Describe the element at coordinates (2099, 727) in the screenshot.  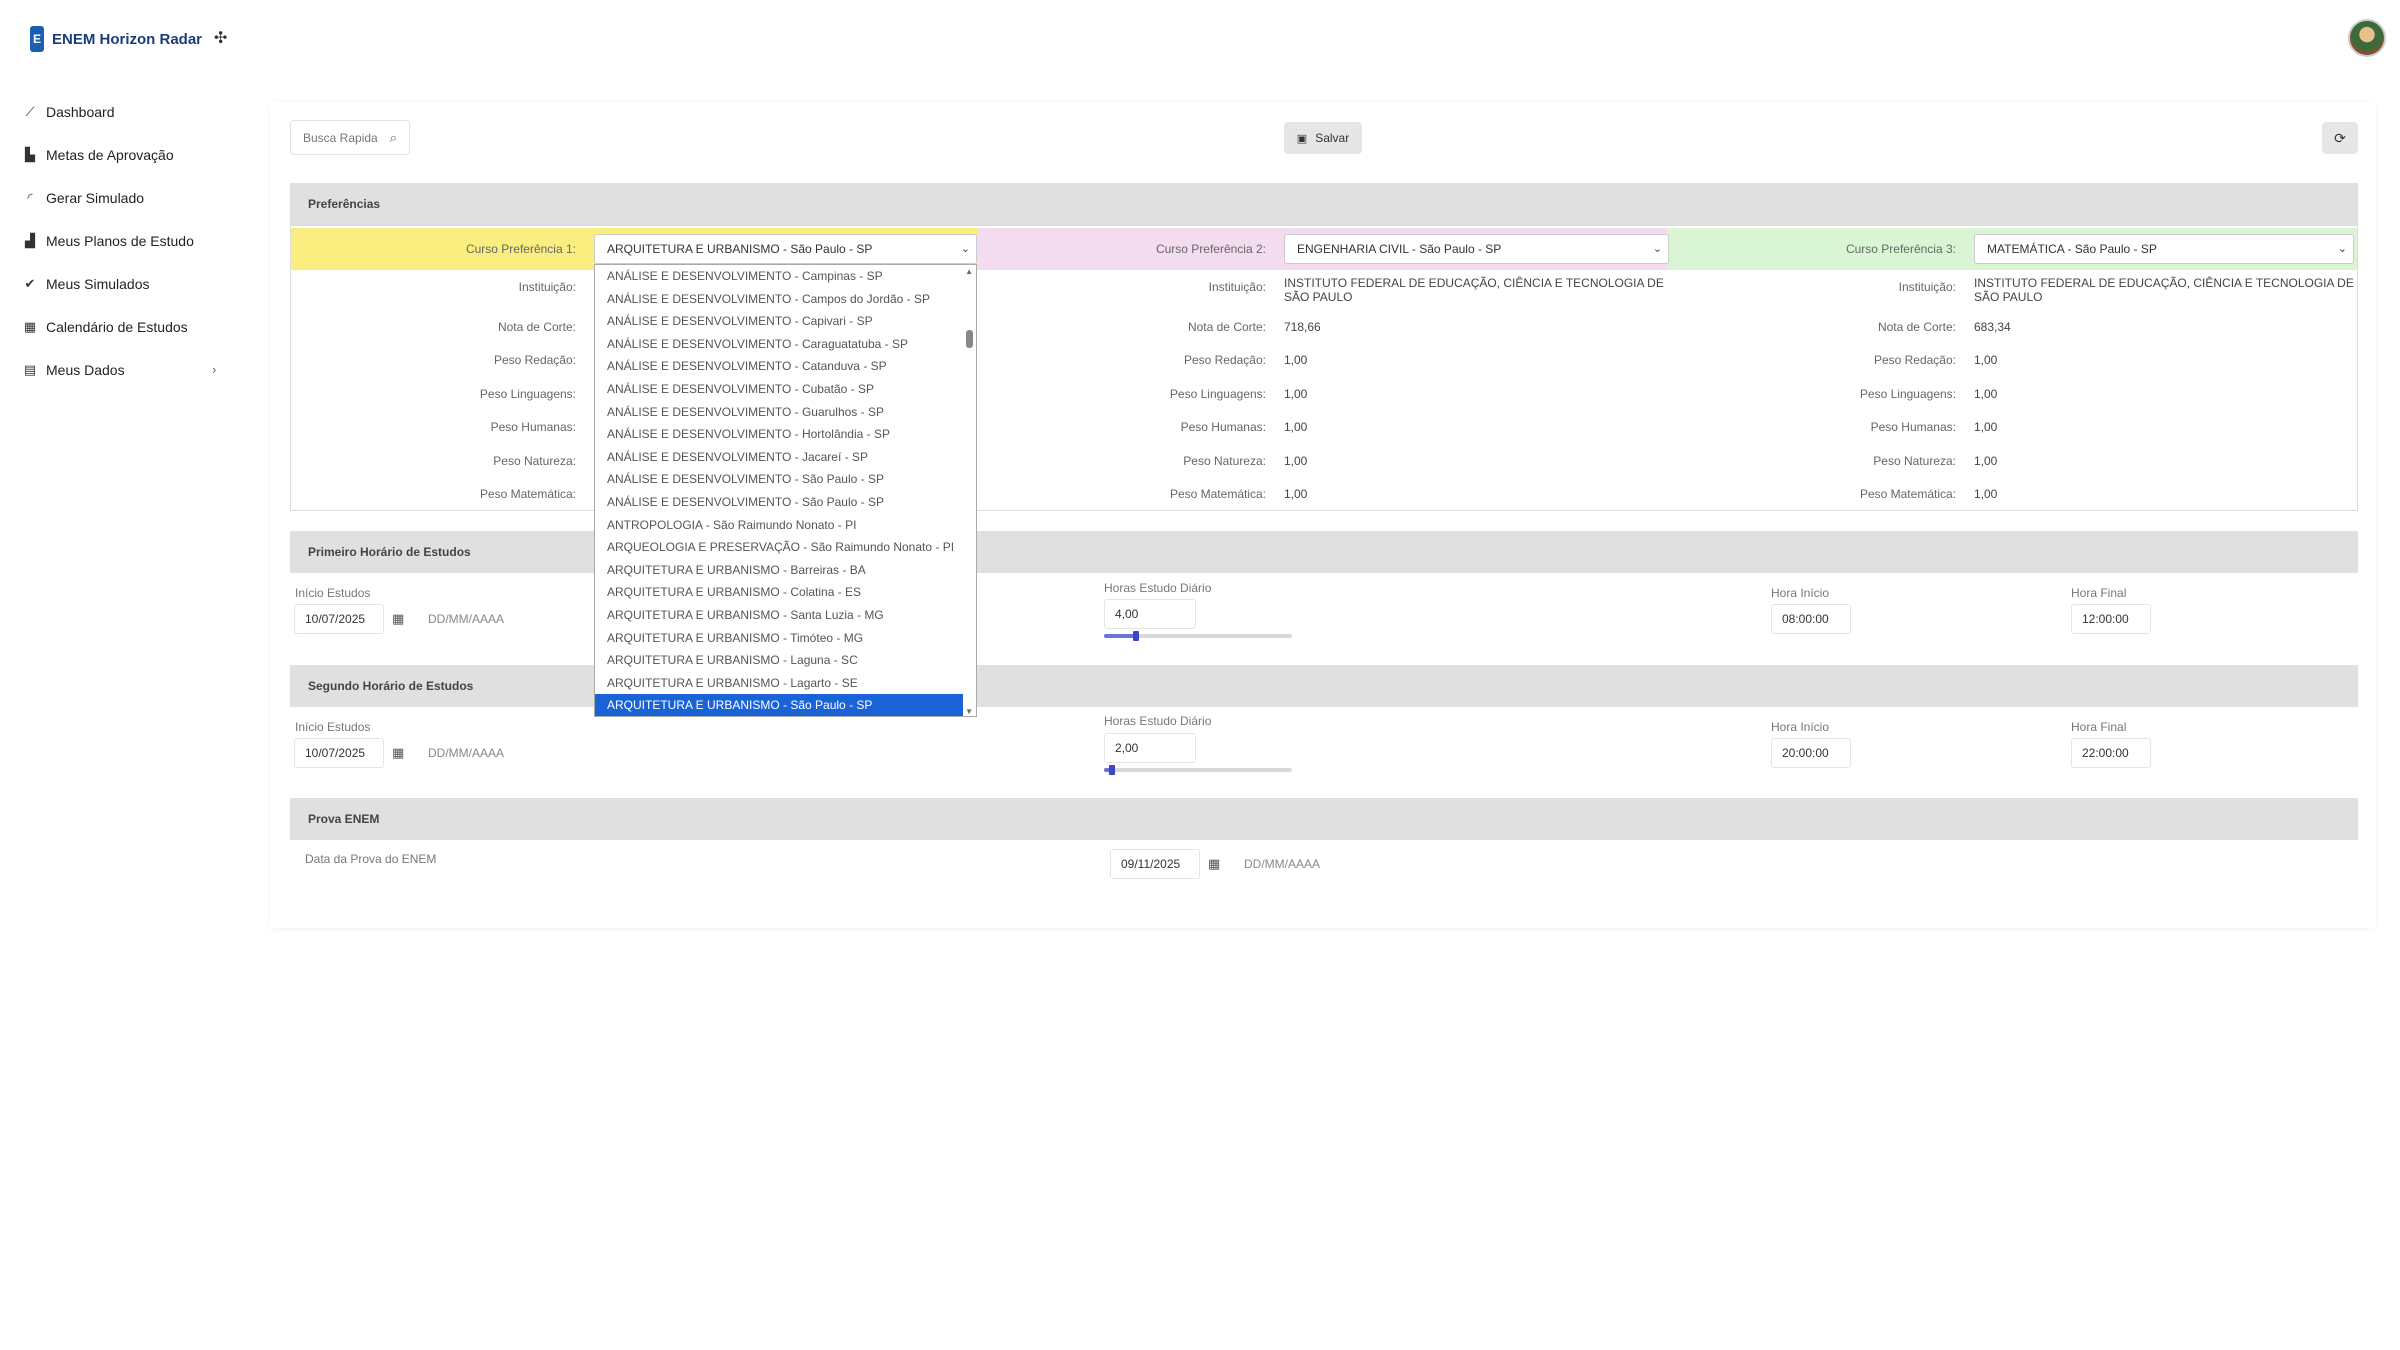
I see `s2-hora-final-label: Hora Final` at that location.